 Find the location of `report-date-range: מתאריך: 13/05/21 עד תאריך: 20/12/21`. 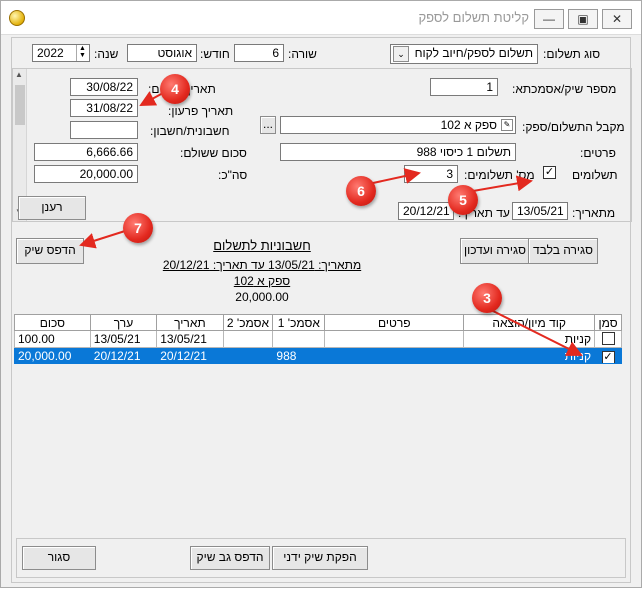

report-date-range: מתאריך: 13/05/21 עד תאריך: 20/12/21 is located at coordinates (262, 265).